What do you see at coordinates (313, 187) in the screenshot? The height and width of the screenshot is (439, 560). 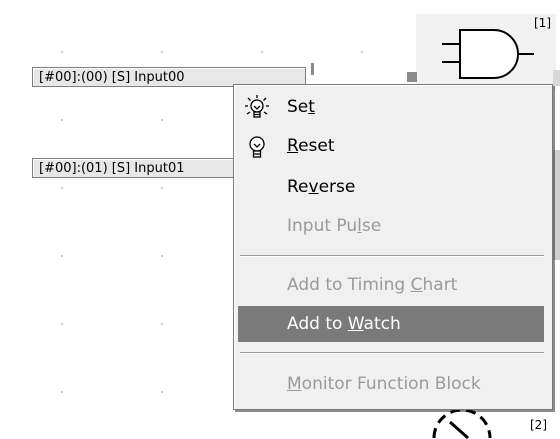 I see `menu-mnemonic: v` at bounding box center [313, 187].